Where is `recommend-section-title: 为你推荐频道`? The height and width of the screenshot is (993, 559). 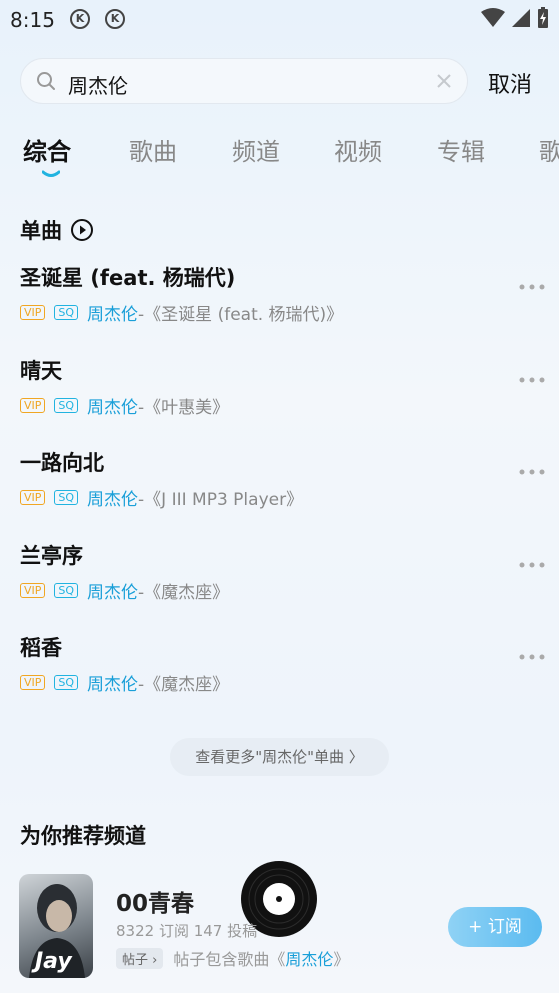
recommend-section-title: 为你推荐频道 is located at coordinates (83, 836).